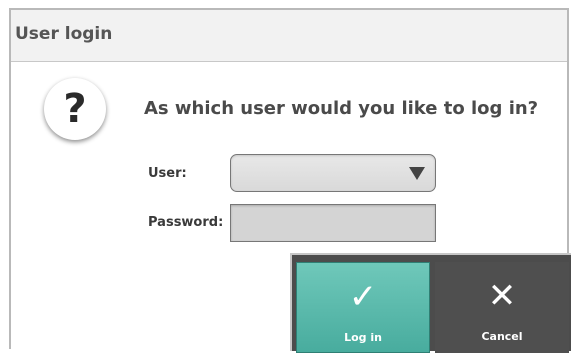  I want to click on login-button: ✓ Log in, so click(363, 307).